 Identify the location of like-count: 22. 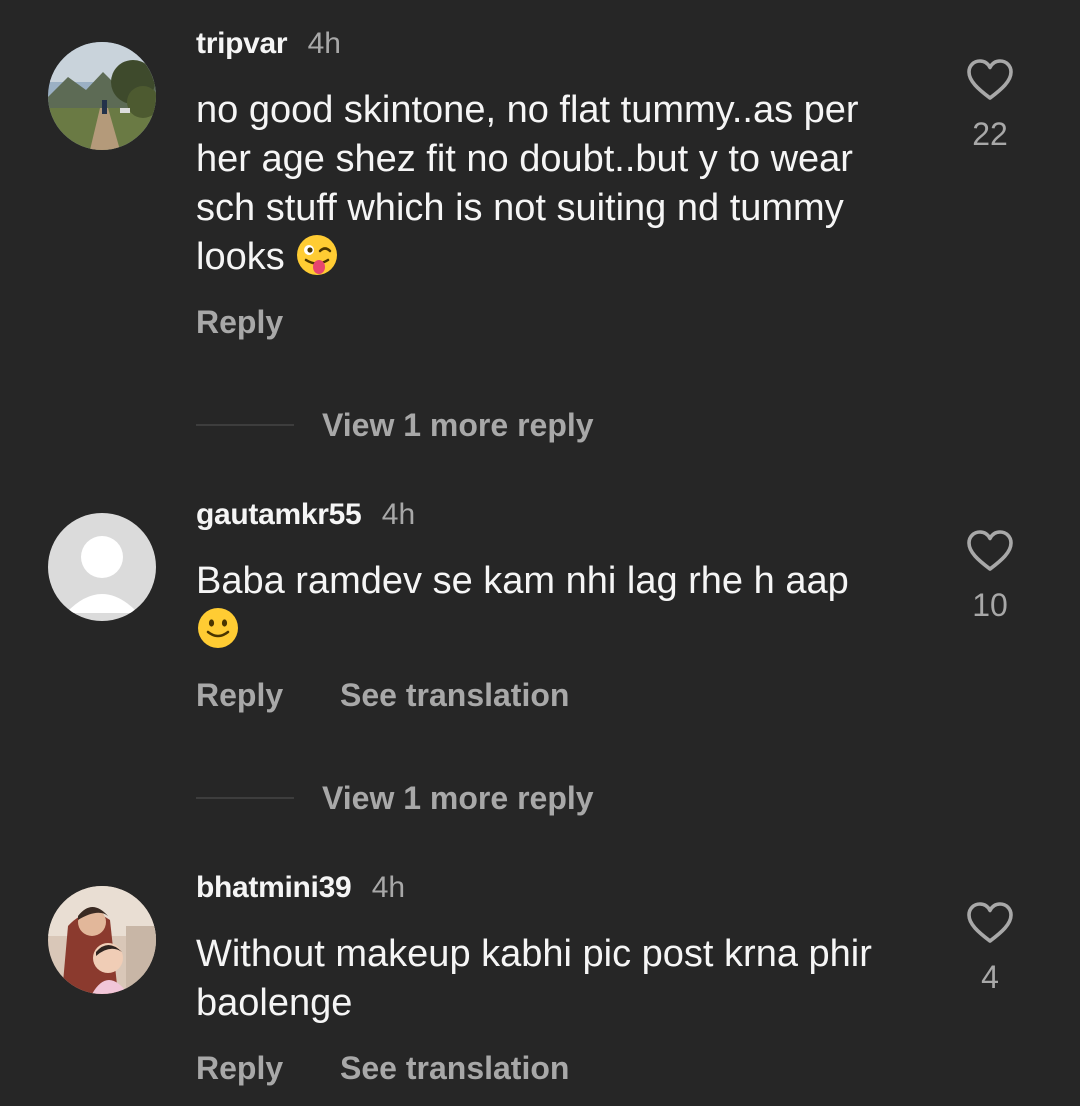
(990, 134).